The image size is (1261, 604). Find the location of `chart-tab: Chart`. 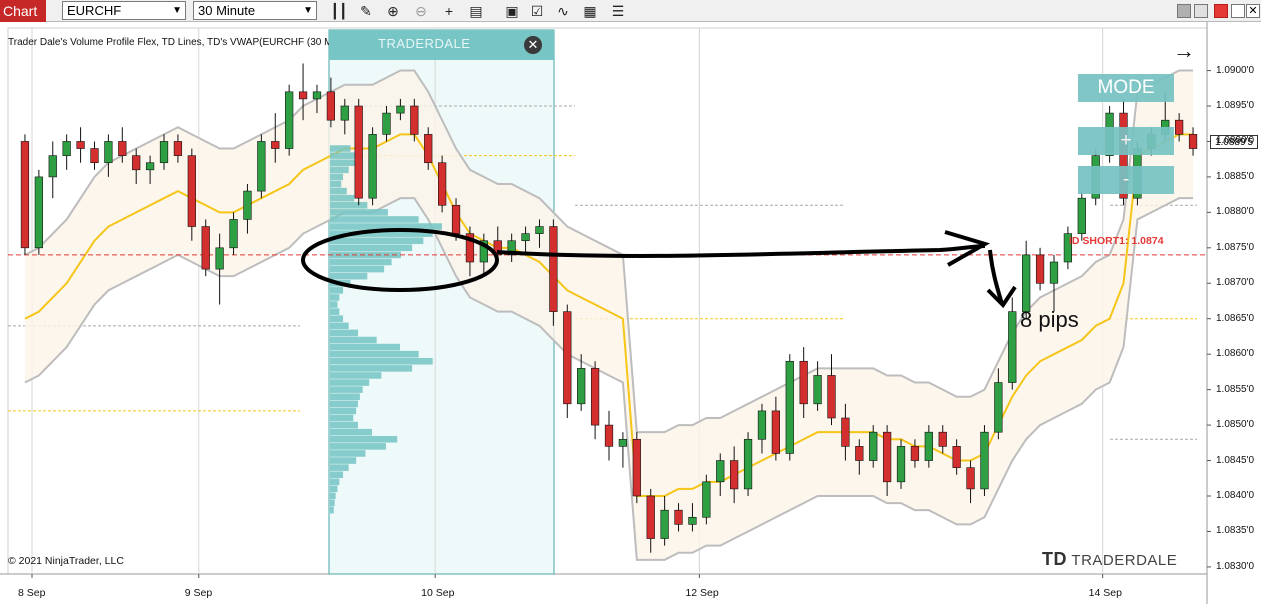

chart-tab: Chart is located at coordinates (23, 11).